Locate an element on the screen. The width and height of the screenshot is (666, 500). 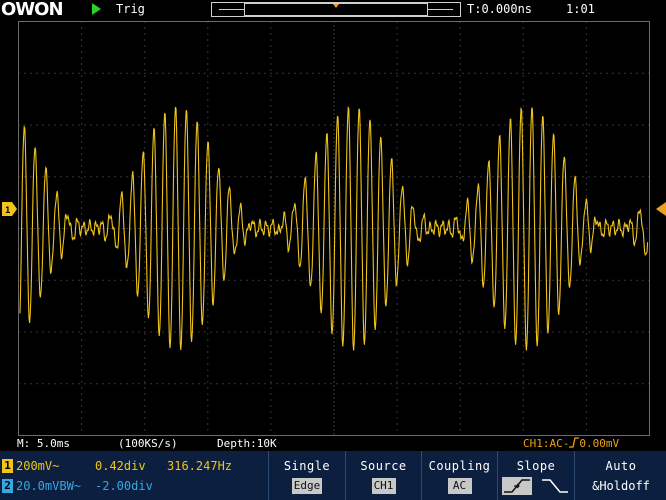
channel-1-scale: 200mV~ is located at coordinates (38, 466).